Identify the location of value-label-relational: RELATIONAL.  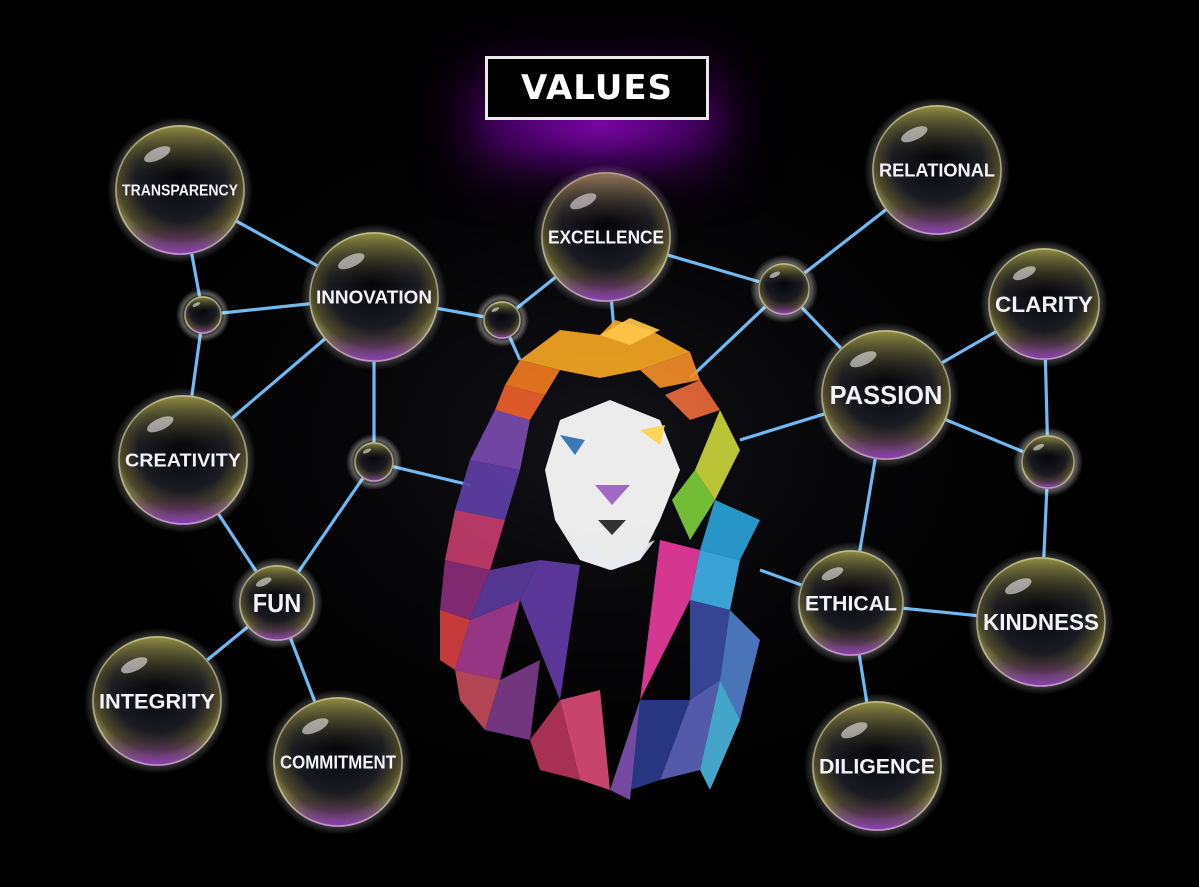
(937, 170).